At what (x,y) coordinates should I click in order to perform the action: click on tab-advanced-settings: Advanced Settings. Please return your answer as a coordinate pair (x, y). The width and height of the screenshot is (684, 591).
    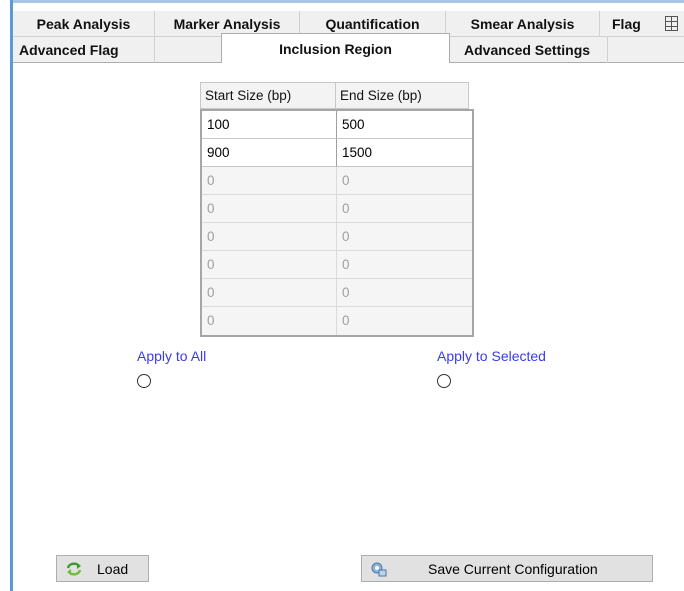
    Looking at the image, I should click on (529, 50).